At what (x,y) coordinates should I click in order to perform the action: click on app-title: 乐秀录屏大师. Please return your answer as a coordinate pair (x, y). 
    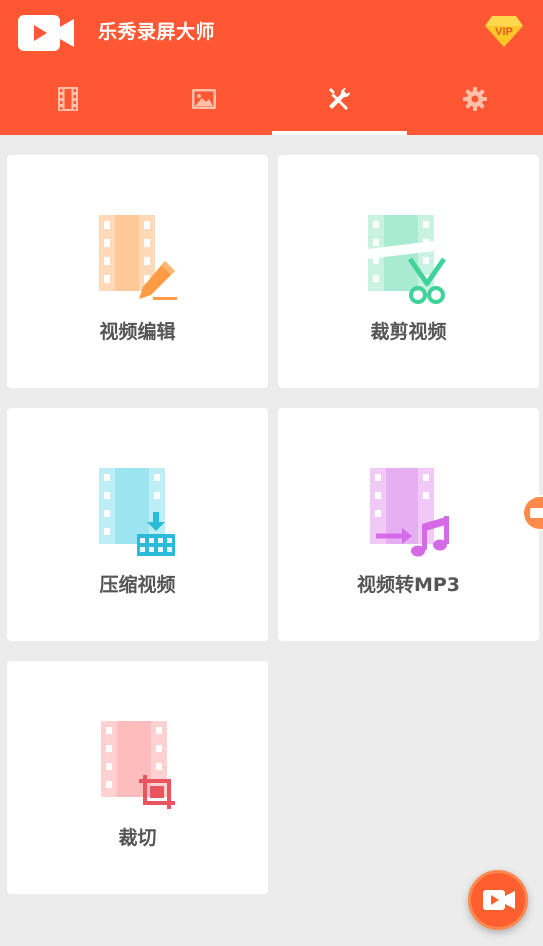
    Looking at the image, I should click on (157, 32).